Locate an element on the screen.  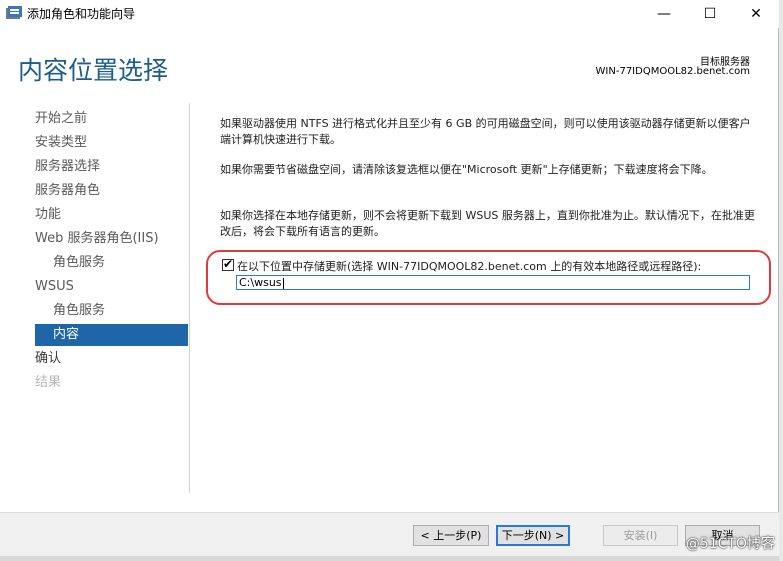
previous-button: < 上一步(P) is located at coordinates (451, 535).